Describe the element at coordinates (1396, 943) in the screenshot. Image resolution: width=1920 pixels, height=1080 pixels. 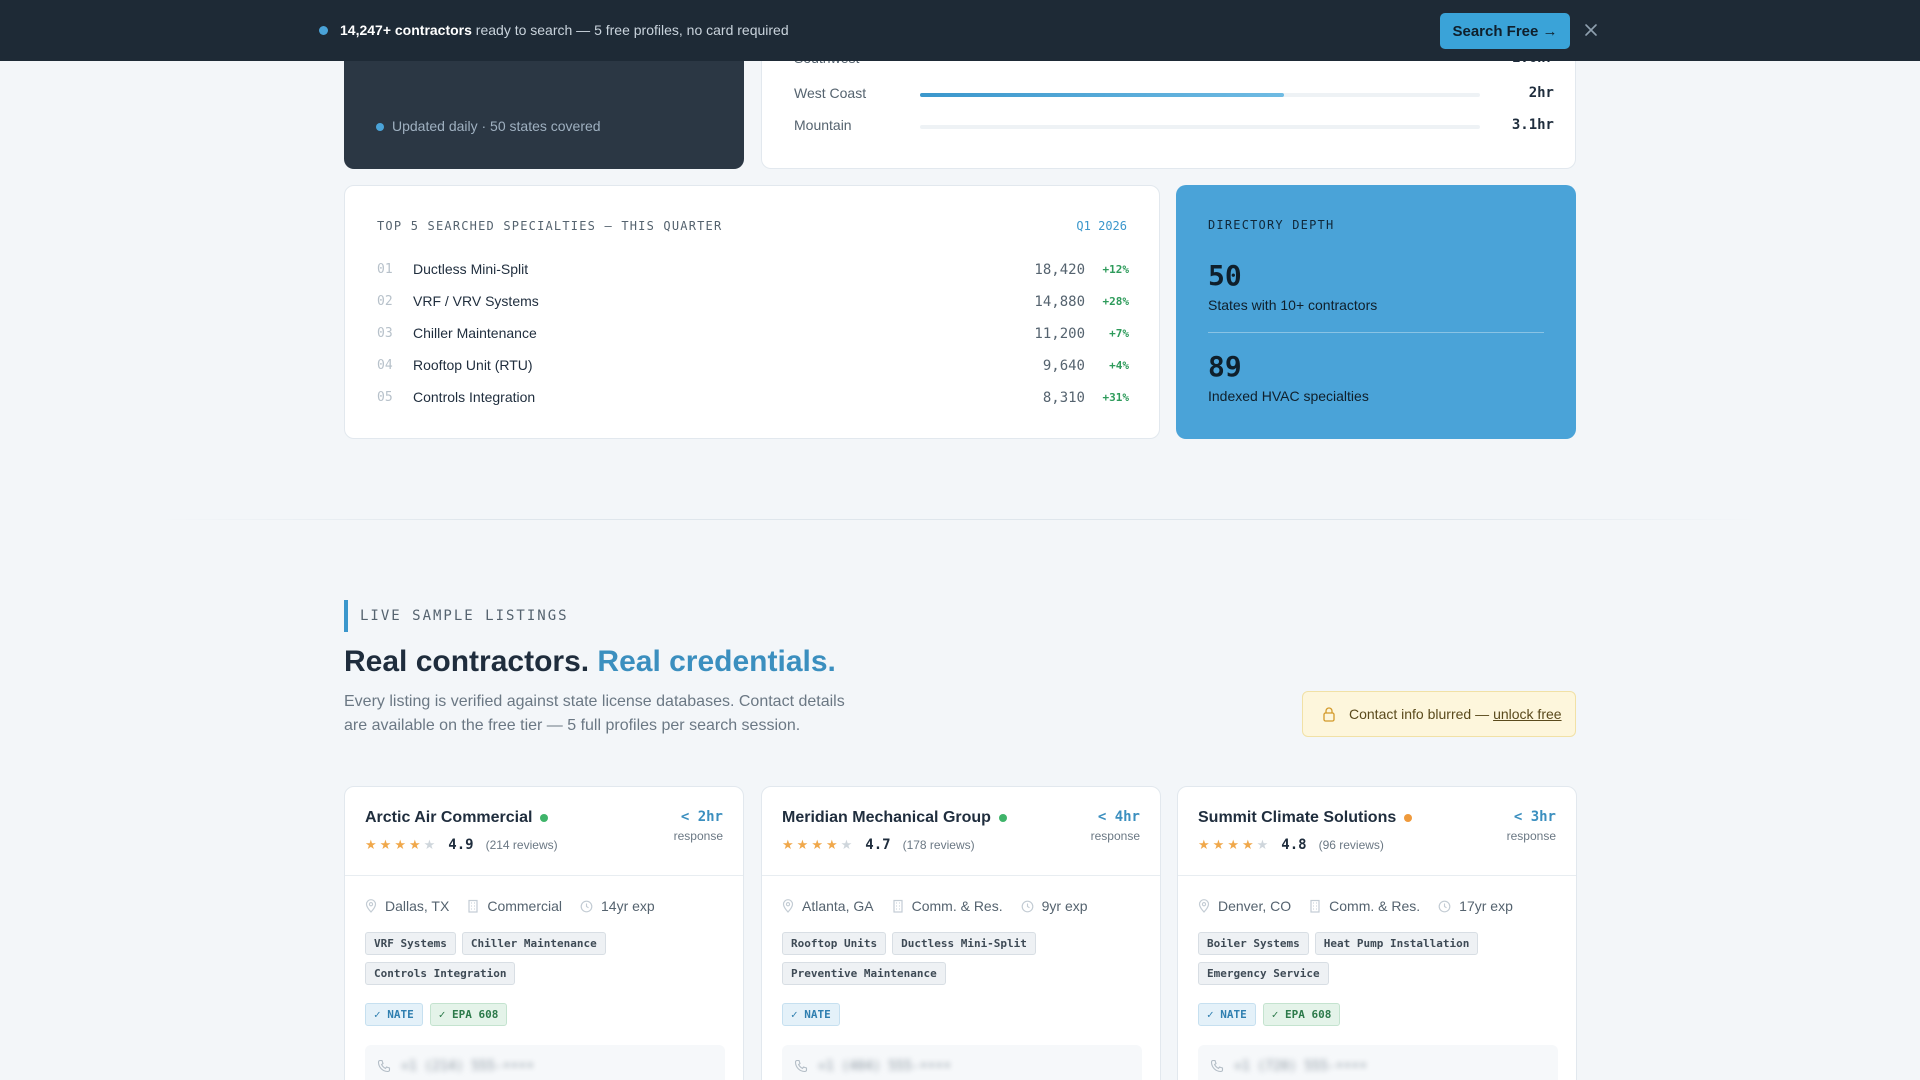
I see `specialty-tag: Heat Pump Installation` at that location.